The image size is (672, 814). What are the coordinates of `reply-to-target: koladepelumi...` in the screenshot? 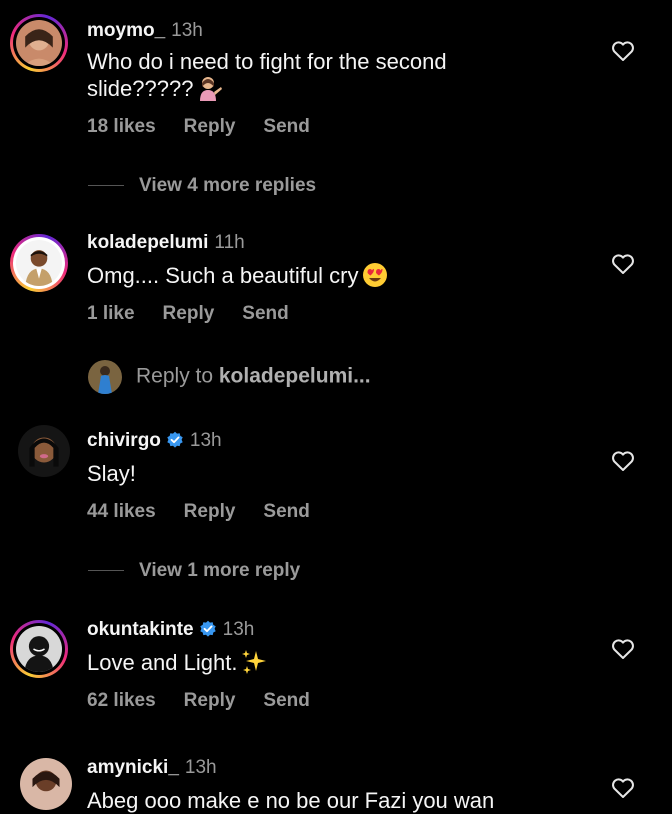 It's located at (294, 376).